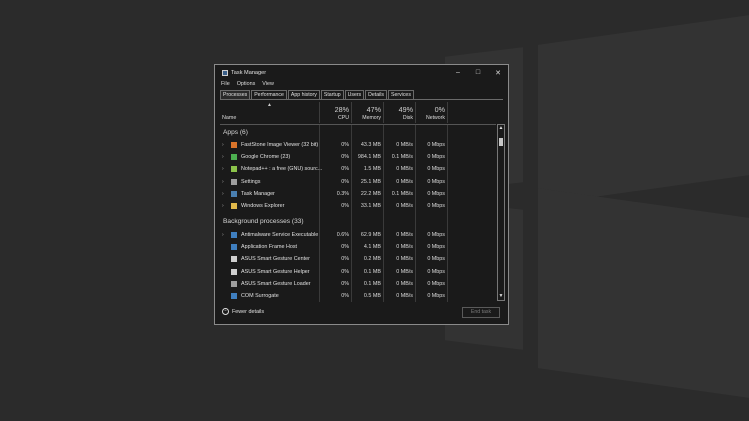 Image resolution: width=749 pixels, height=421 pixels. What do you see at coordinates (268, 84) in the screenshot?
I see `menu-view: View` at bounding box center [268, 84].